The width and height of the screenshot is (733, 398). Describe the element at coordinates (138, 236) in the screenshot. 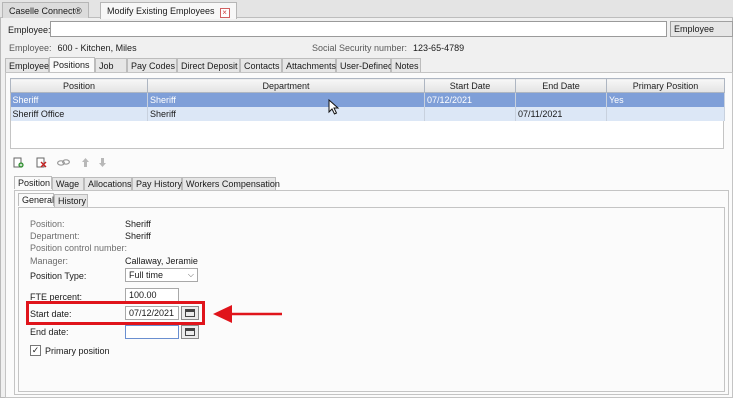

I see `department-value: Sheriff` at that location.